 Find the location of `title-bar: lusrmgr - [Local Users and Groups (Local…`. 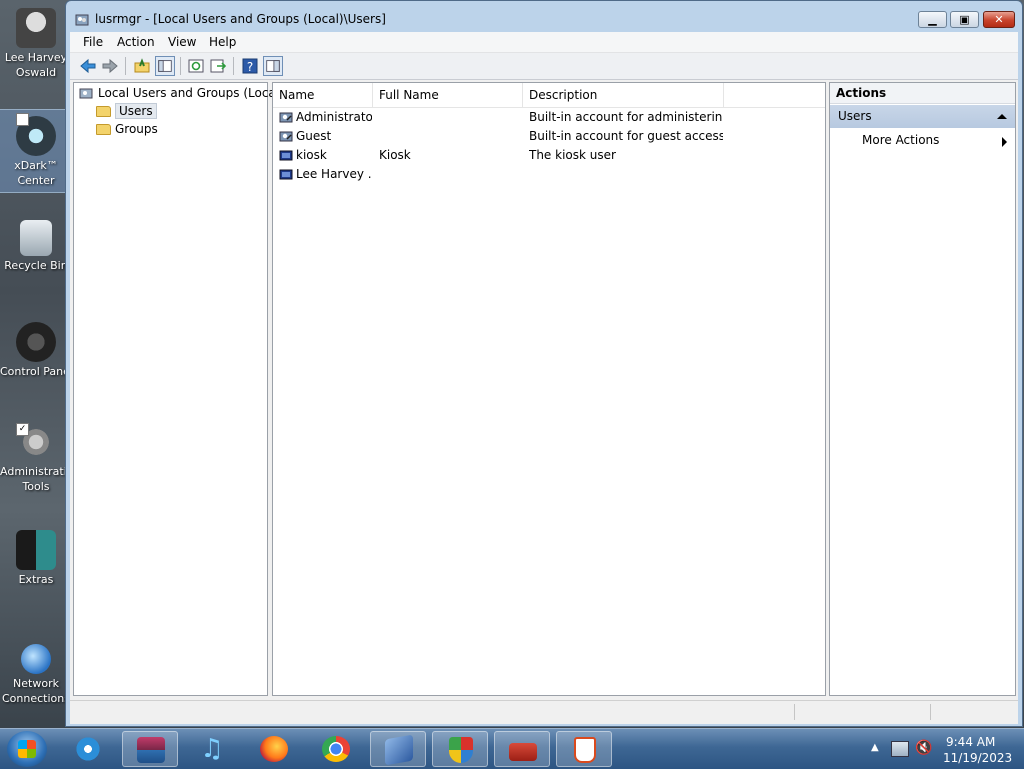

title-bar: lusrmgr - [Local Users and Groups (Local… is located at coordinates (544, 17).